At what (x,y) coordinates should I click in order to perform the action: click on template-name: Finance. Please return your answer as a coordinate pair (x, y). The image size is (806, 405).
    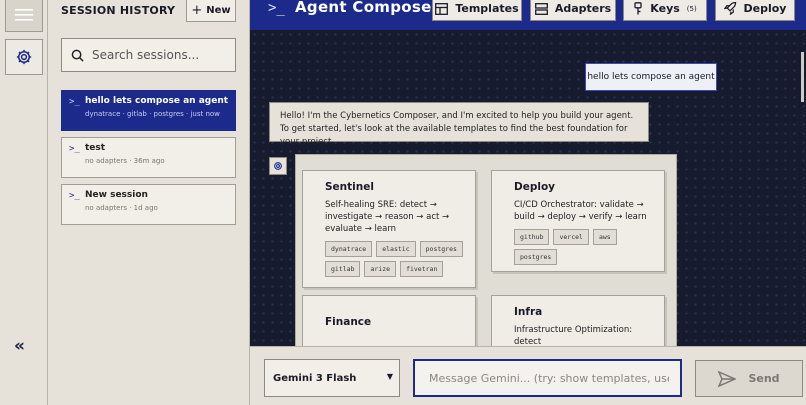
    Looking at the image, I should click on (348, 322).